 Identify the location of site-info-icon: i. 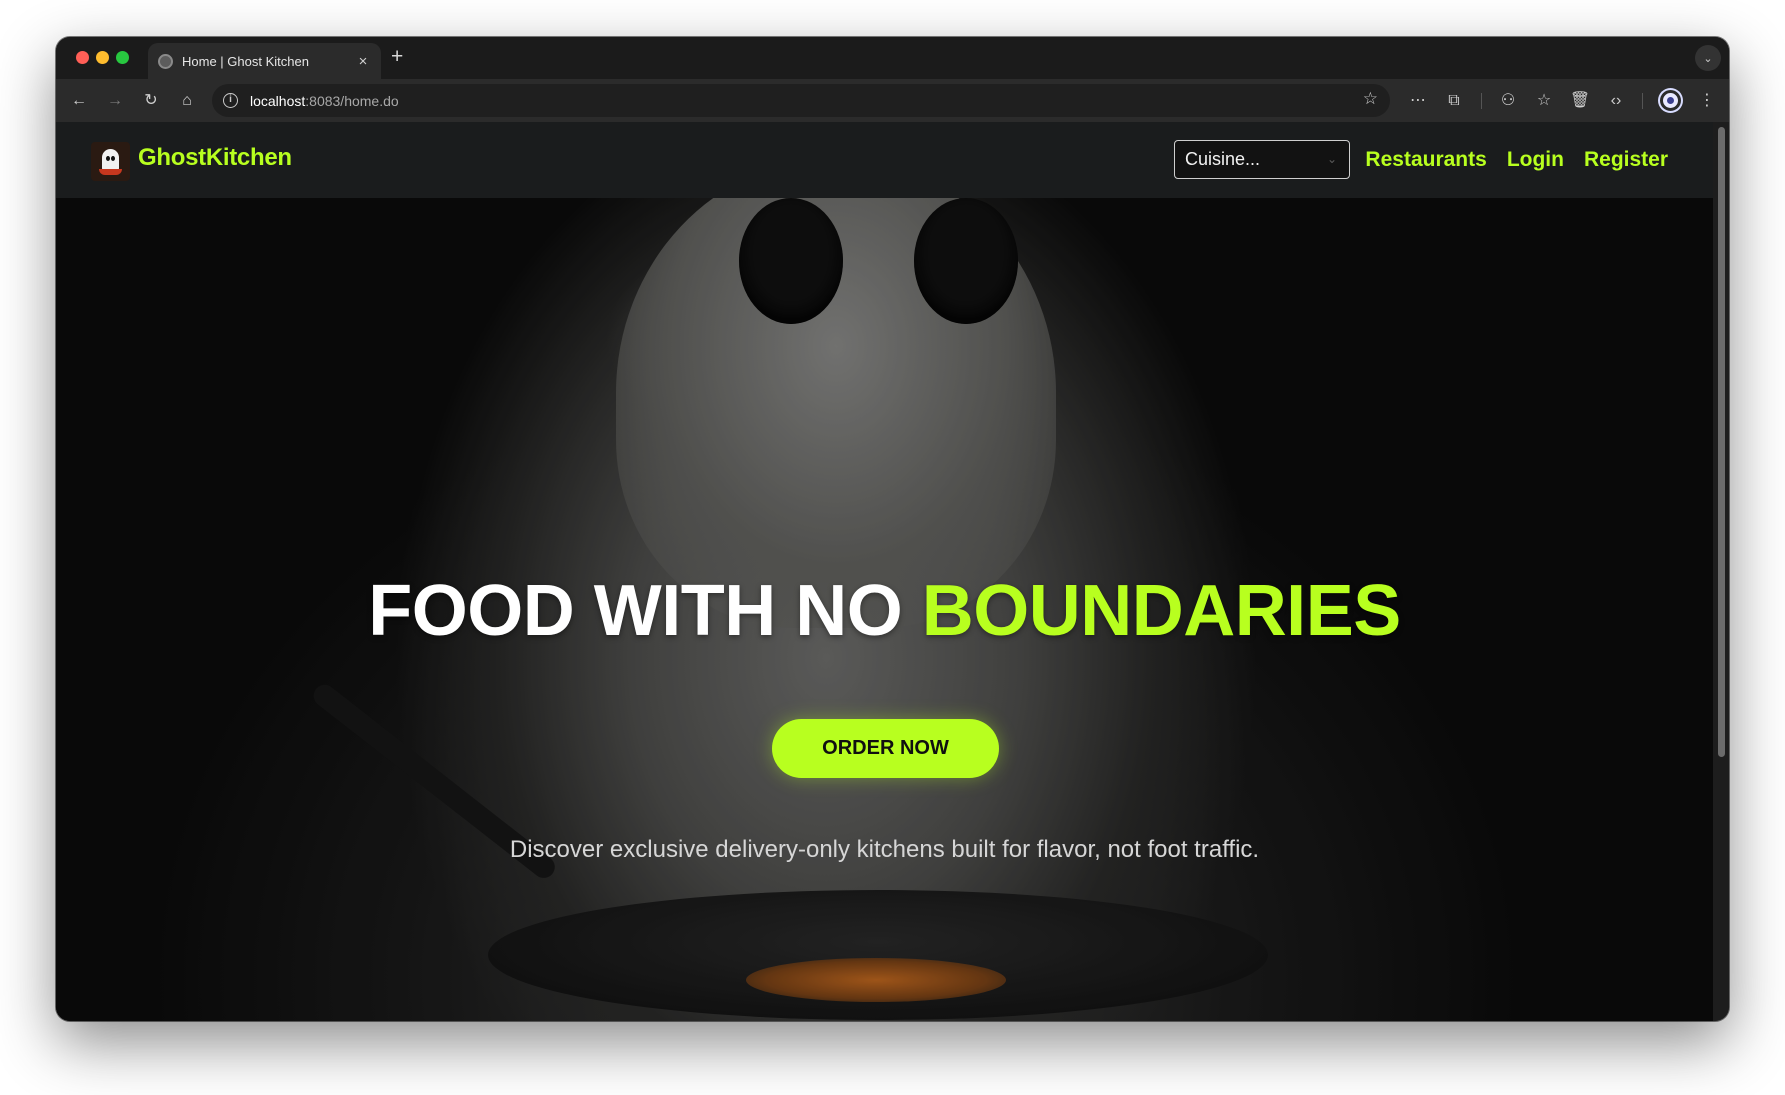
(230, 100).